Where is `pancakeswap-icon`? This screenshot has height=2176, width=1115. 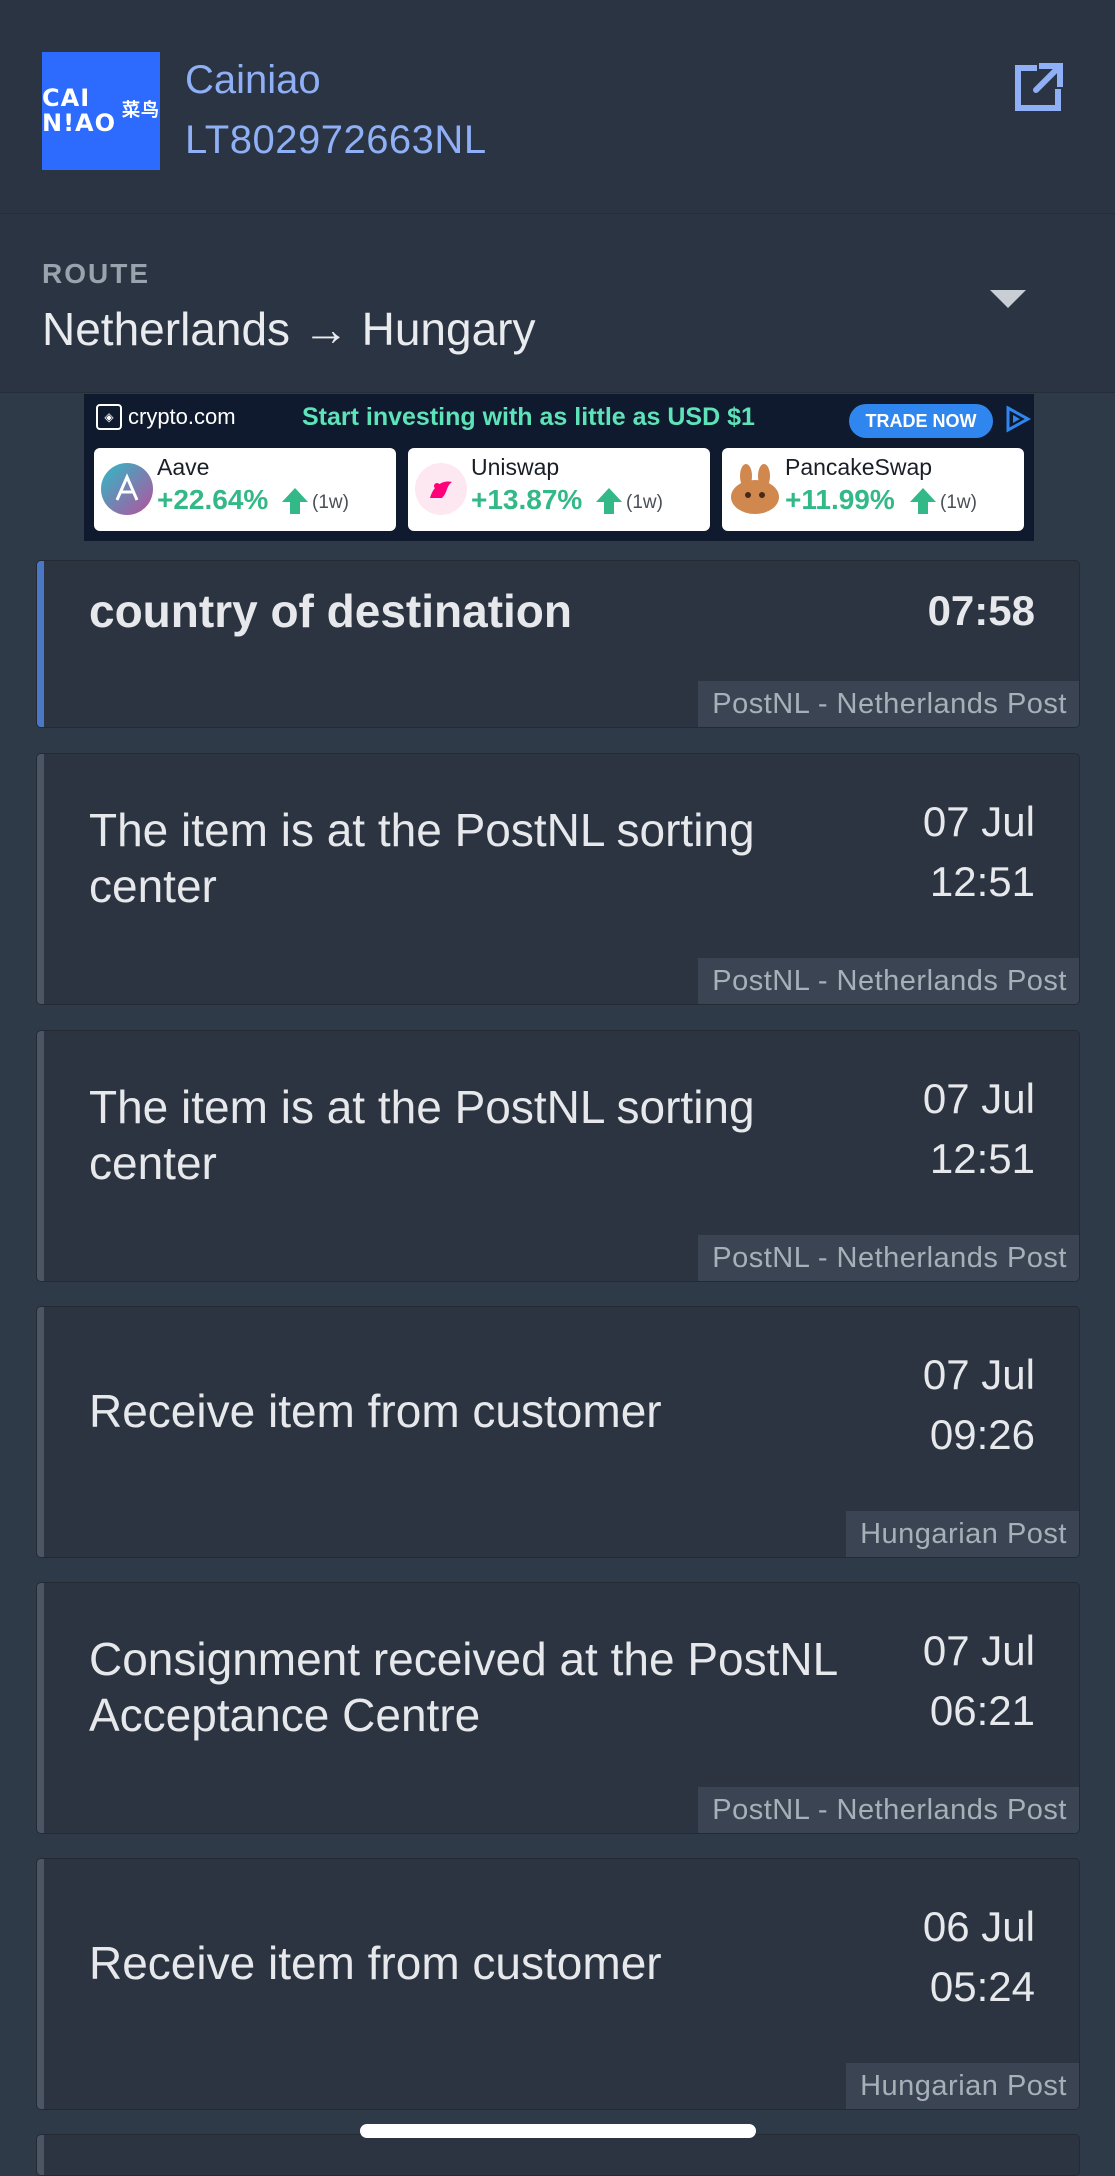 pancakeswap-icon is located at coordinates (755, 489).